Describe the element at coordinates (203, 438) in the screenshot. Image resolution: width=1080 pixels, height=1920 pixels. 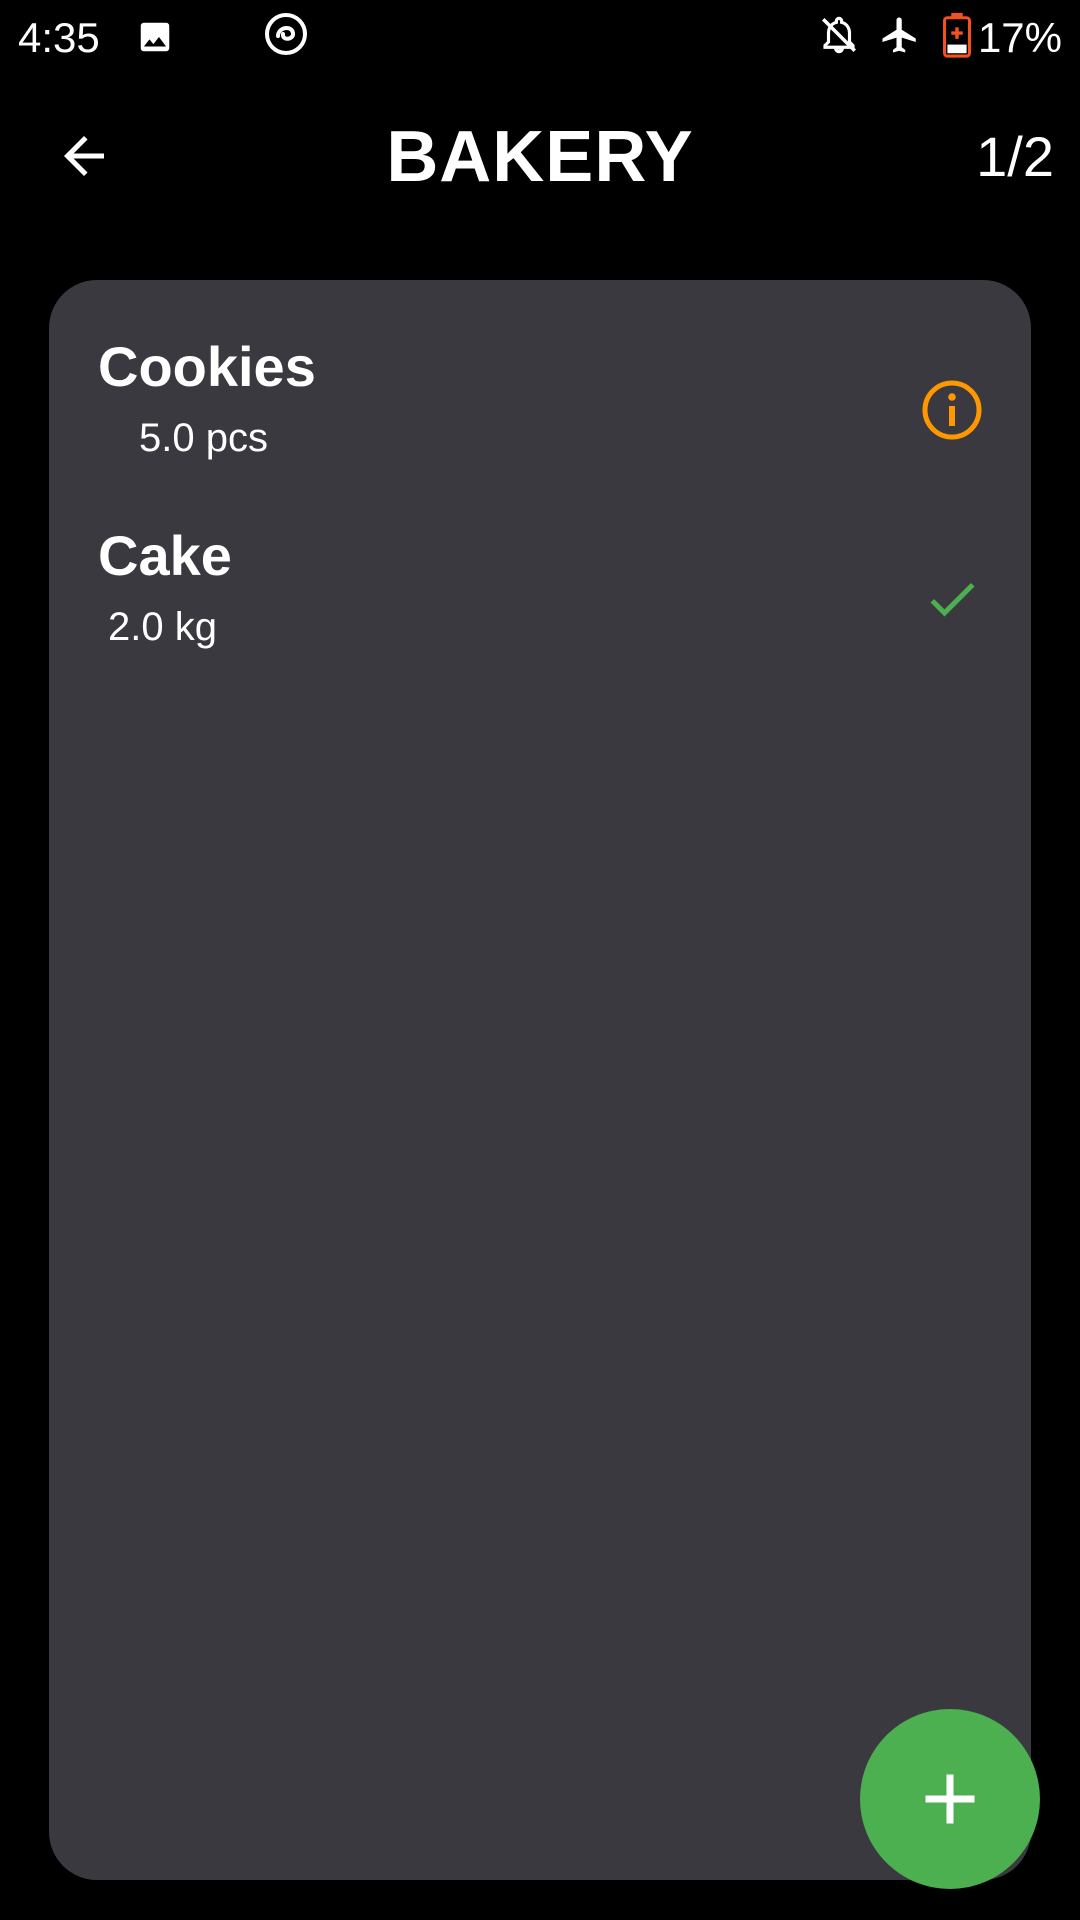
I see `item-quantity: 5.0 pcs` at that location.